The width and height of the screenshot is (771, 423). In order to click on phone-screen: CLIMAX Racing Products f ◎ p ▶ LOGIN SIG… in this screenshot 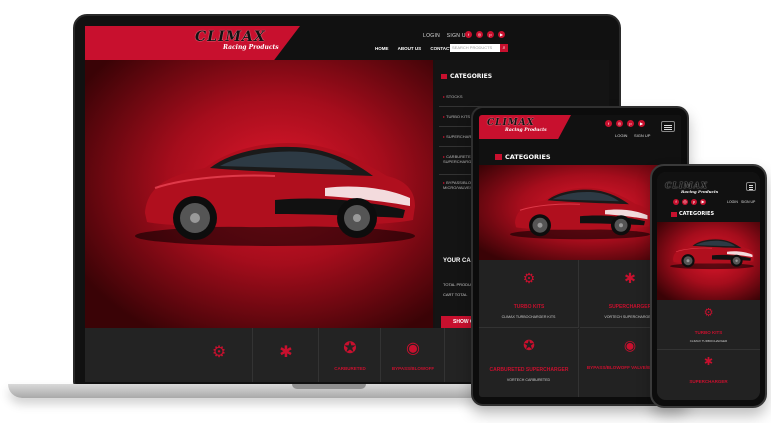, I will do `click(708, 286)`.